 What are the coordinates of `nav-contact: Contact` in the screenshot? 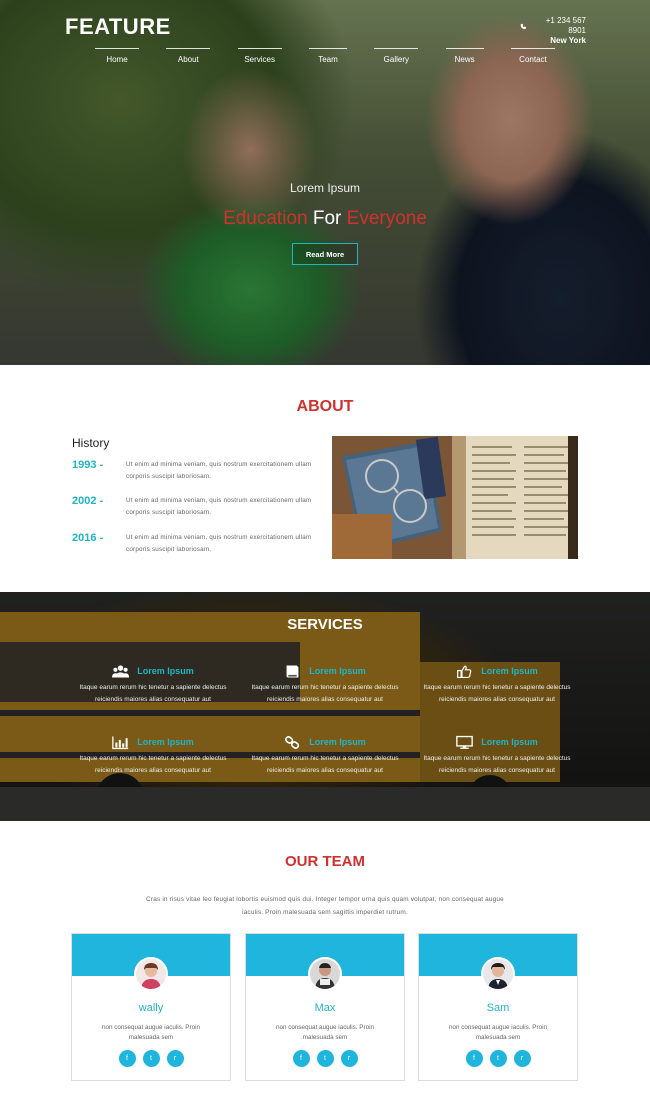 It's located at (532, 56).